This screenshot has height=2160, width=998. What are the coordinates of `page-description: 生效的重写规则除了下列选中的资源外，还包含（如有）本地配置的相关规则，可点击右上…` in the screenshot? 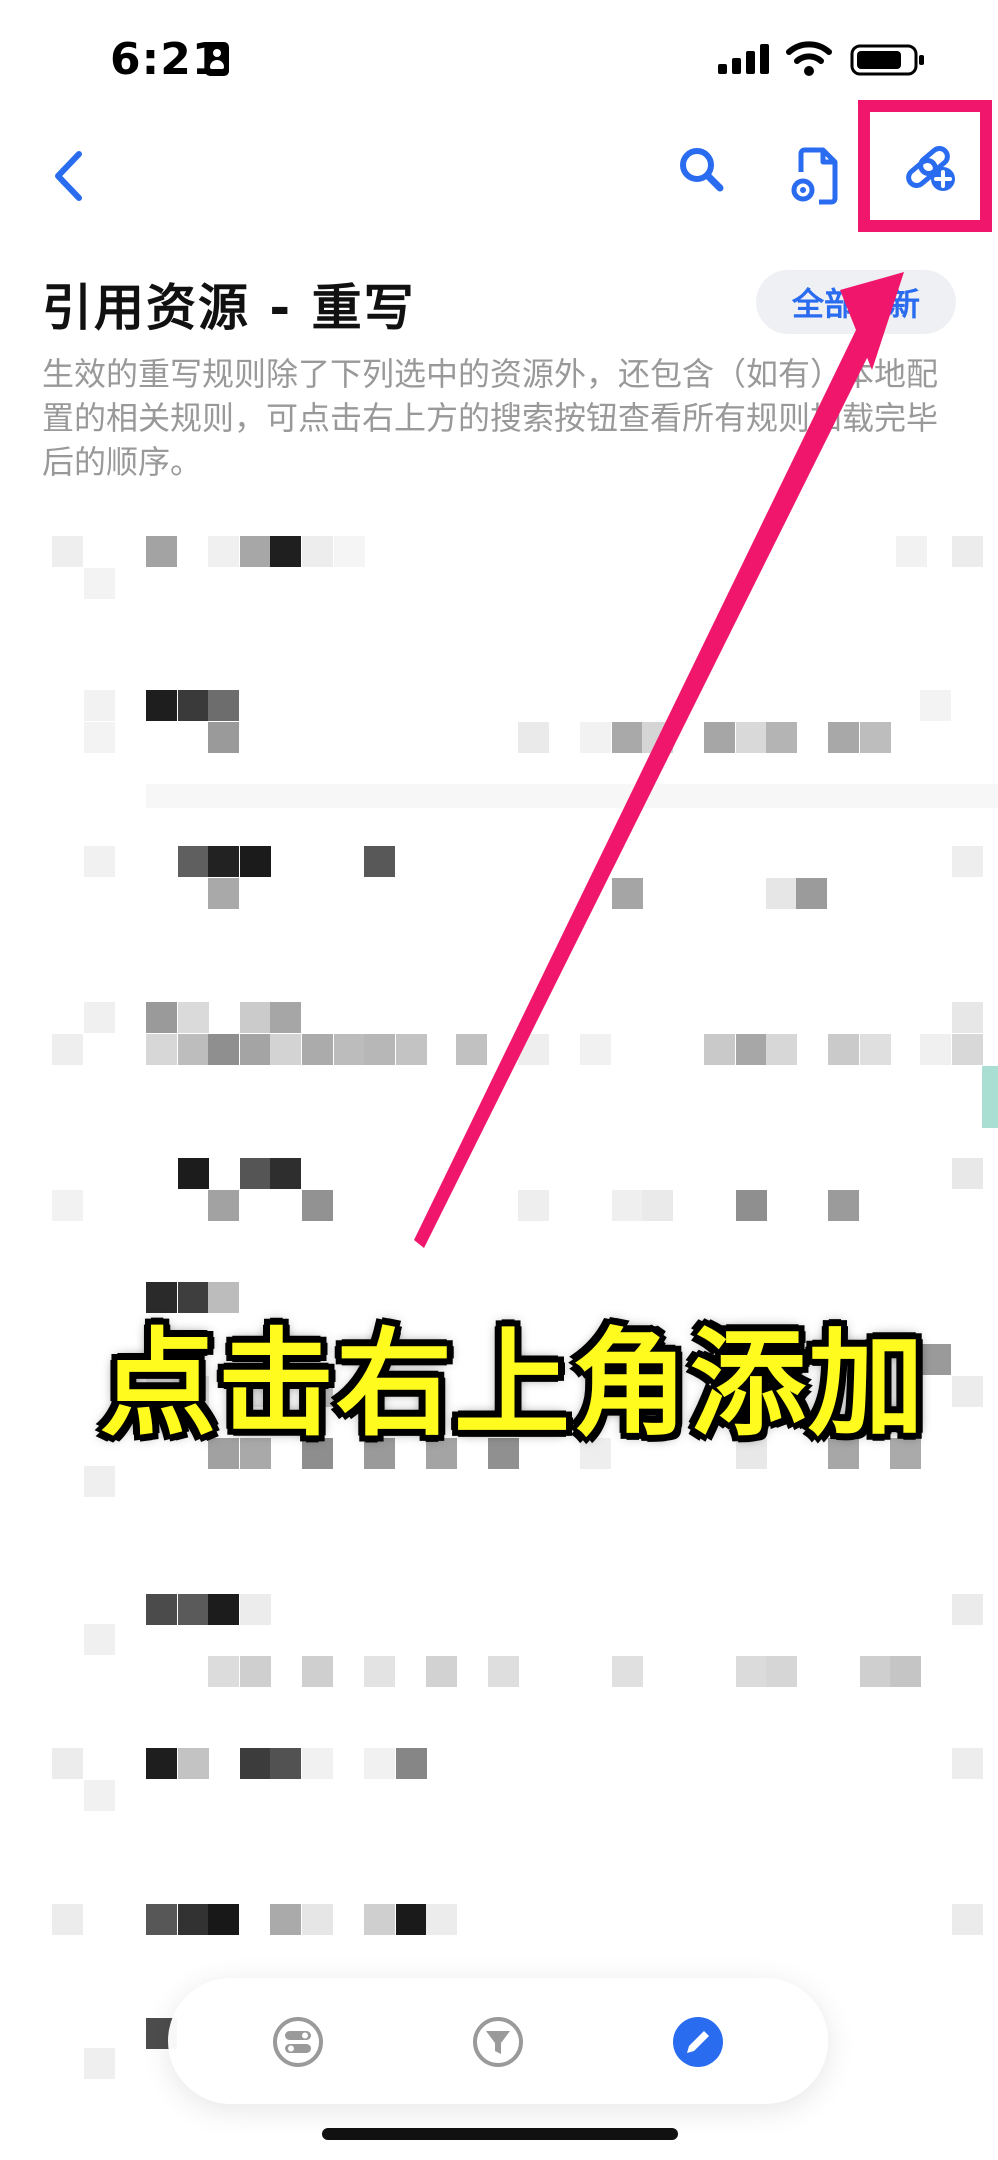 It's located at (490, 418).